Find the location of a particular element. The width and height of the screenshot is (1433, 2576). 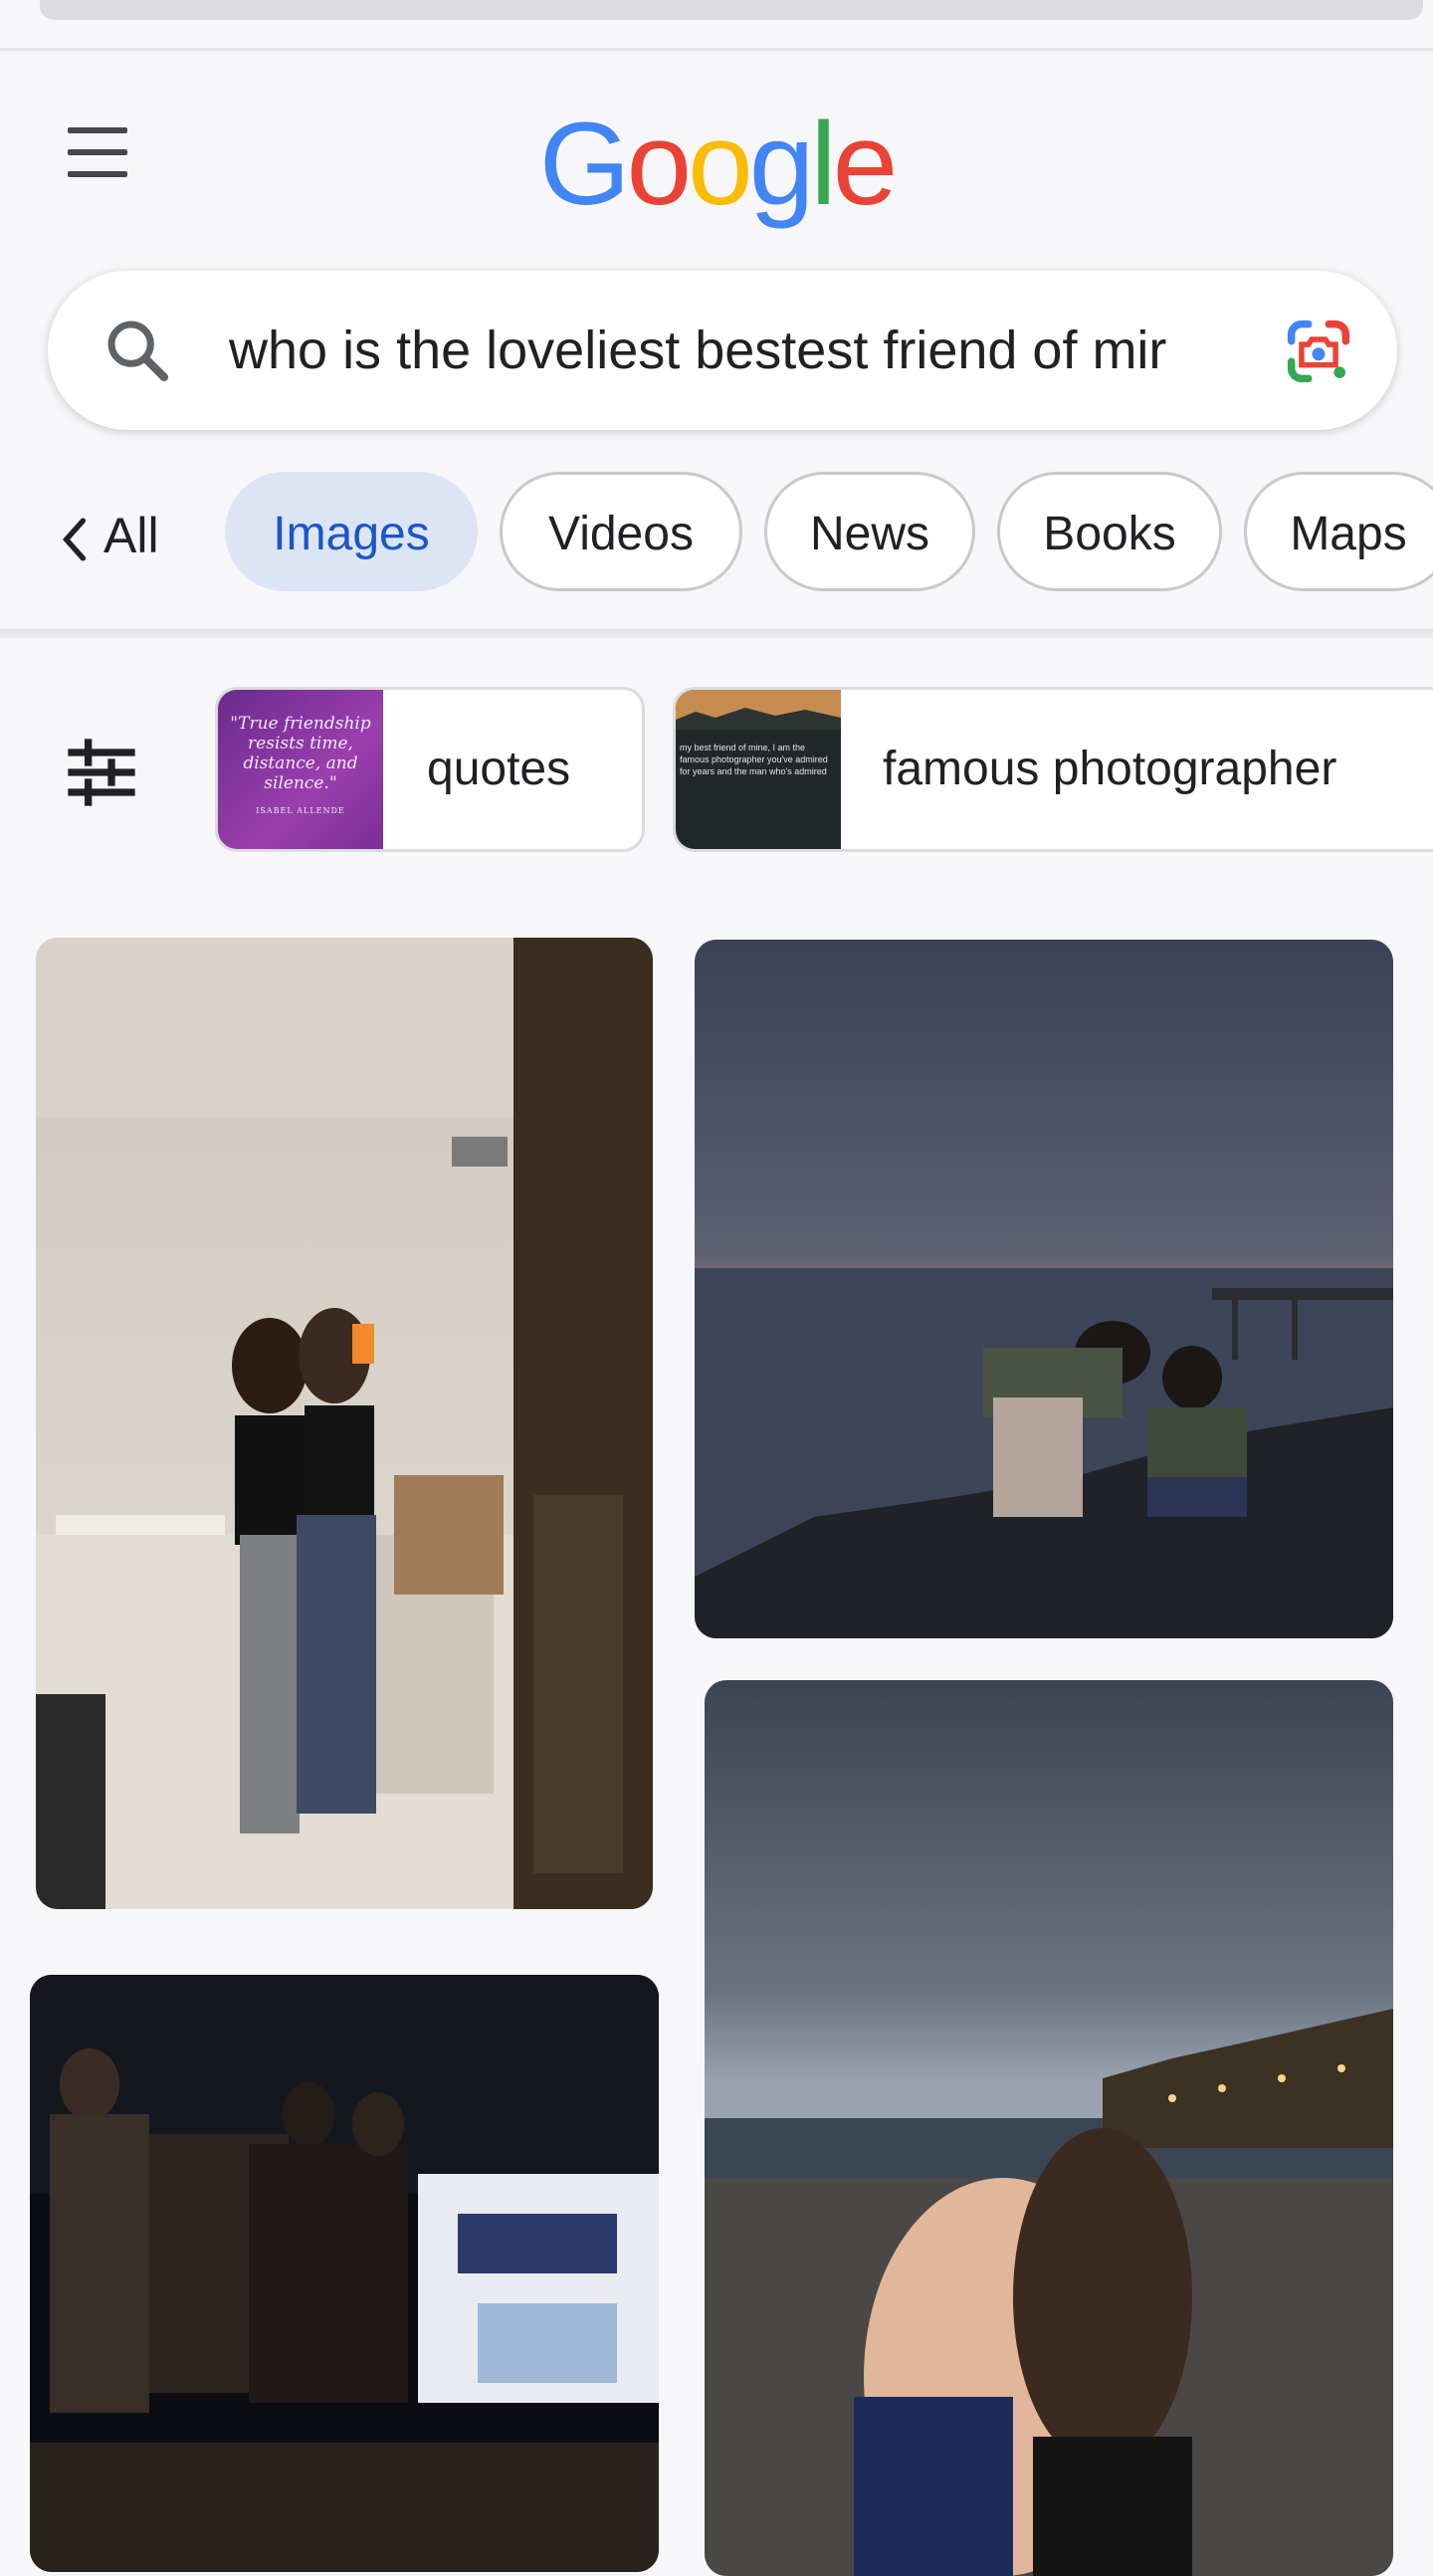

google-logo: Google is located at coordinates (716, 164).